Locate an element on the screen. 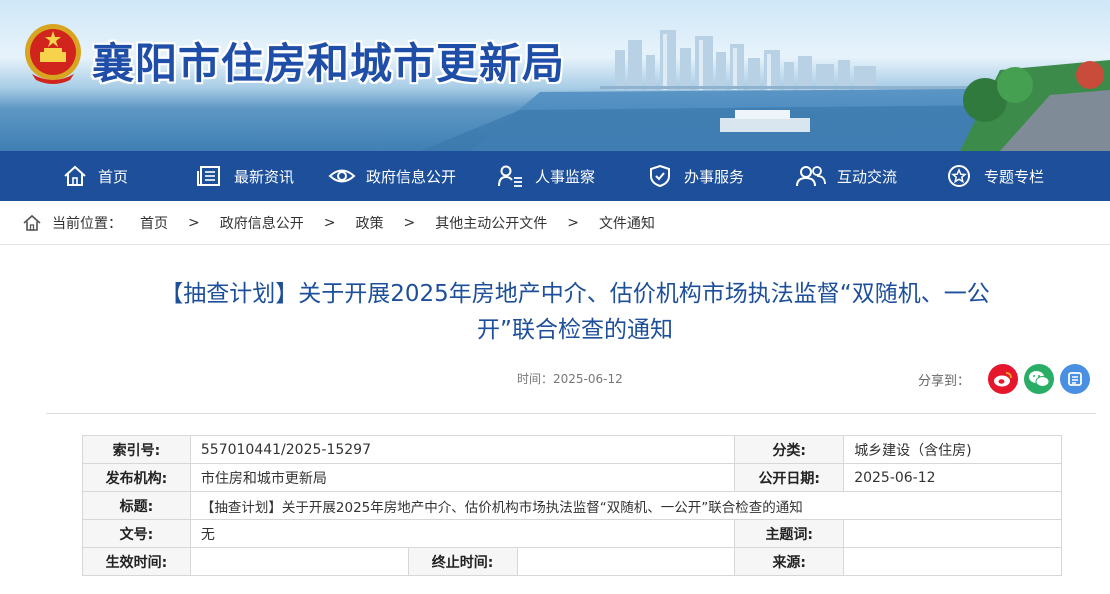 The image size is (1110, 594). breadcrumb-link-other-files: 其他主动公开文件 is located at coordinates (491, 223).